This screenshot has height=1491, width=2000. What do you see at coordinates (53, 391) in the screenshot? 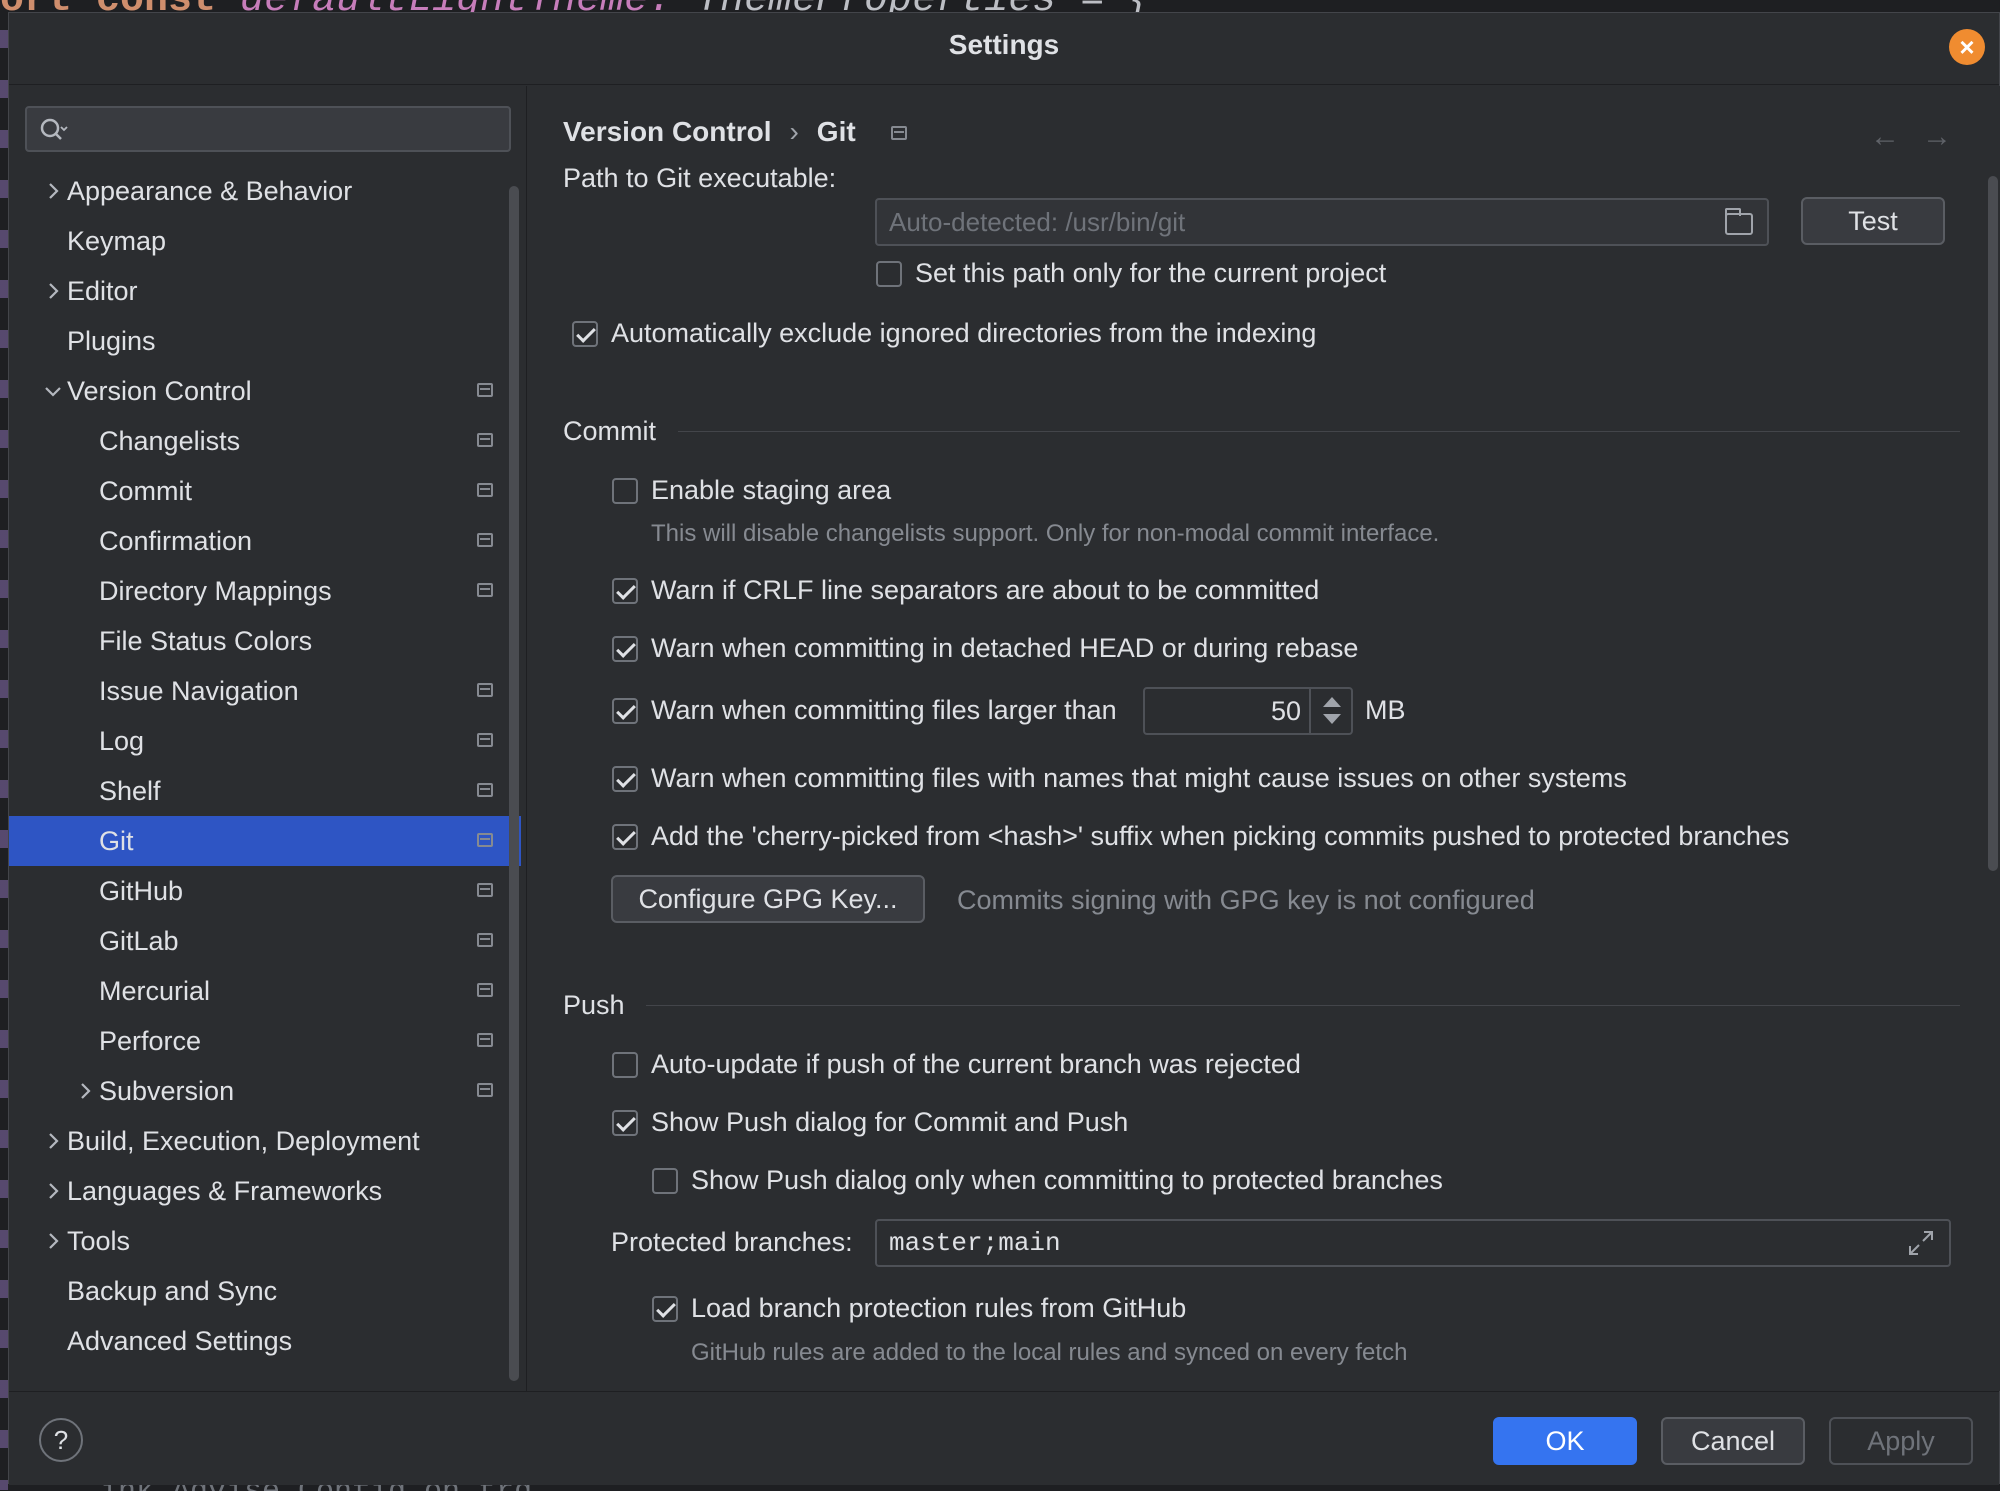
I see `chevron-down-icon` at bounding box center [53, 391].